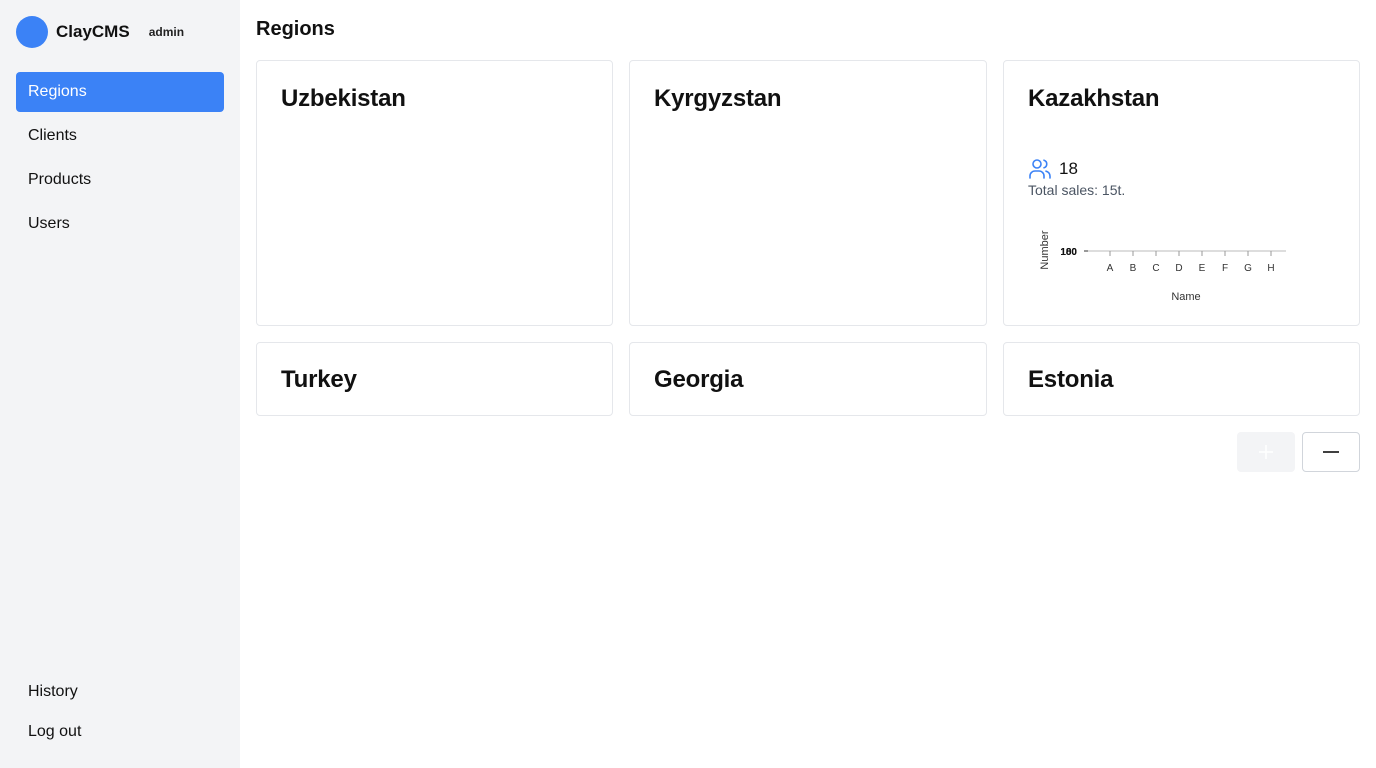 The height and width of the screenshot is (768, 1376). What do you see at coordinates (808, 379) in the screenshot?
I see `region-card-georgia: Georgia` at bounding box center [808, 379].